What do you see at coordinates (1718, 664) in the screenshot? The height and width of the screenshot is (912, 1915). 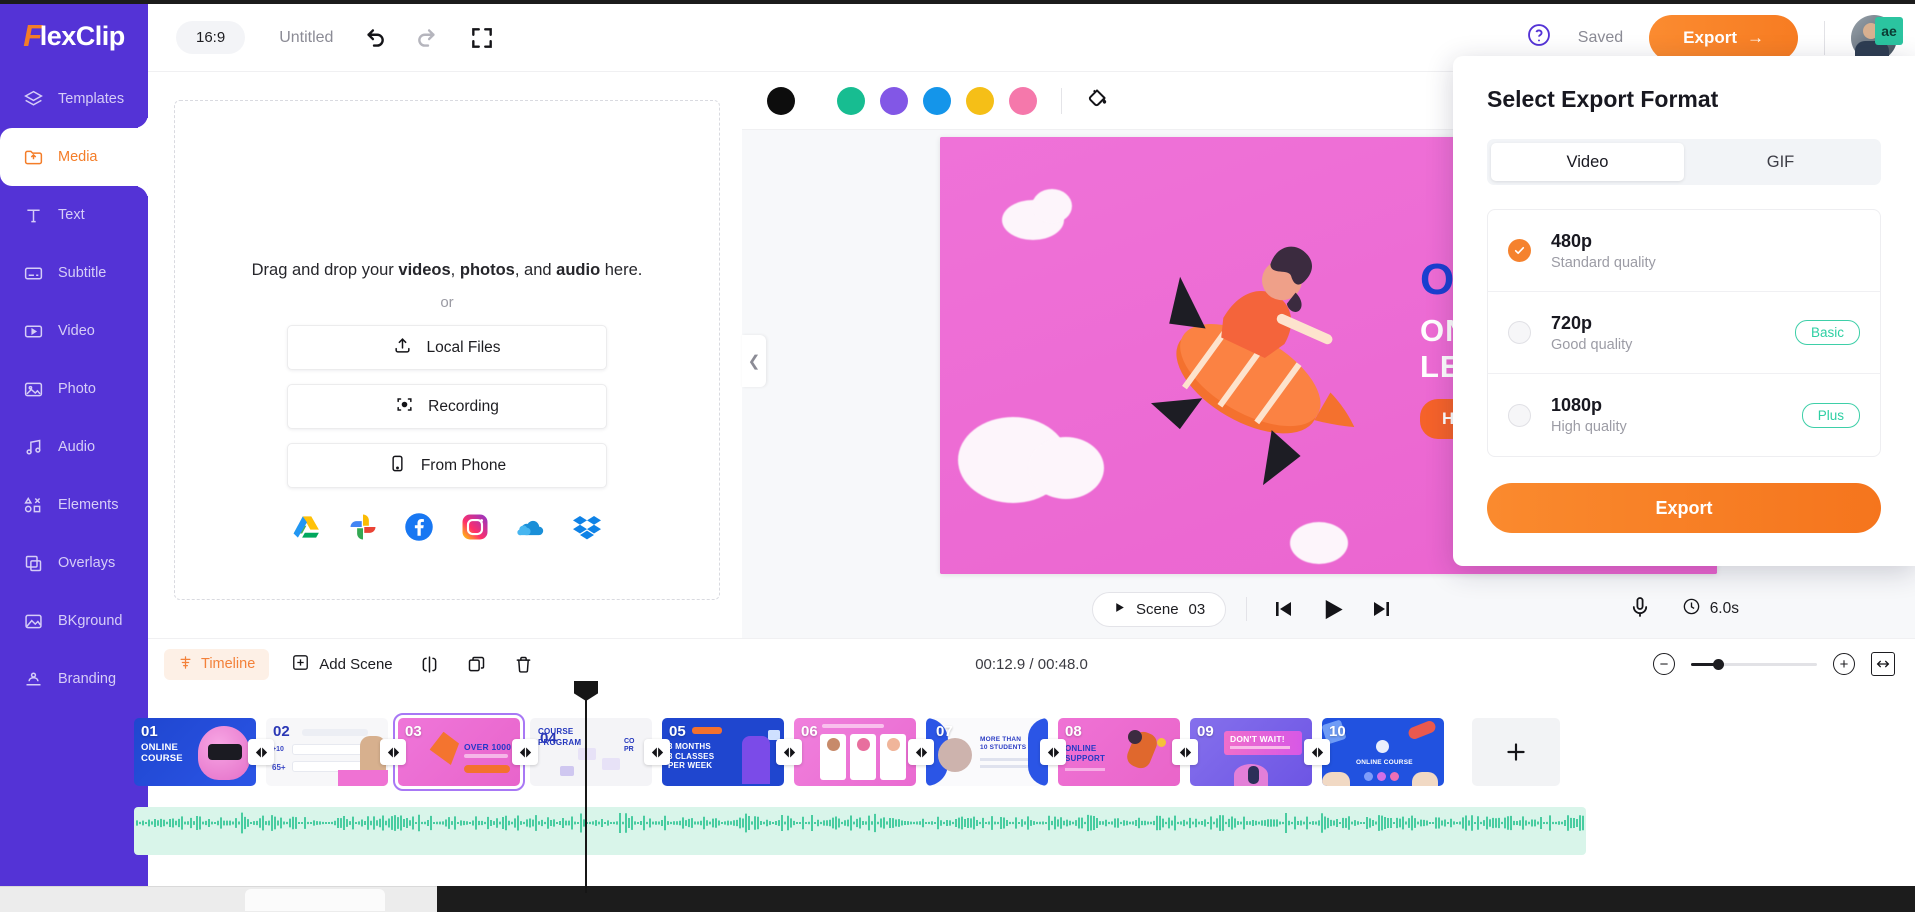 I see `zoom-slider-knob` at bounding box center [1718, 664].